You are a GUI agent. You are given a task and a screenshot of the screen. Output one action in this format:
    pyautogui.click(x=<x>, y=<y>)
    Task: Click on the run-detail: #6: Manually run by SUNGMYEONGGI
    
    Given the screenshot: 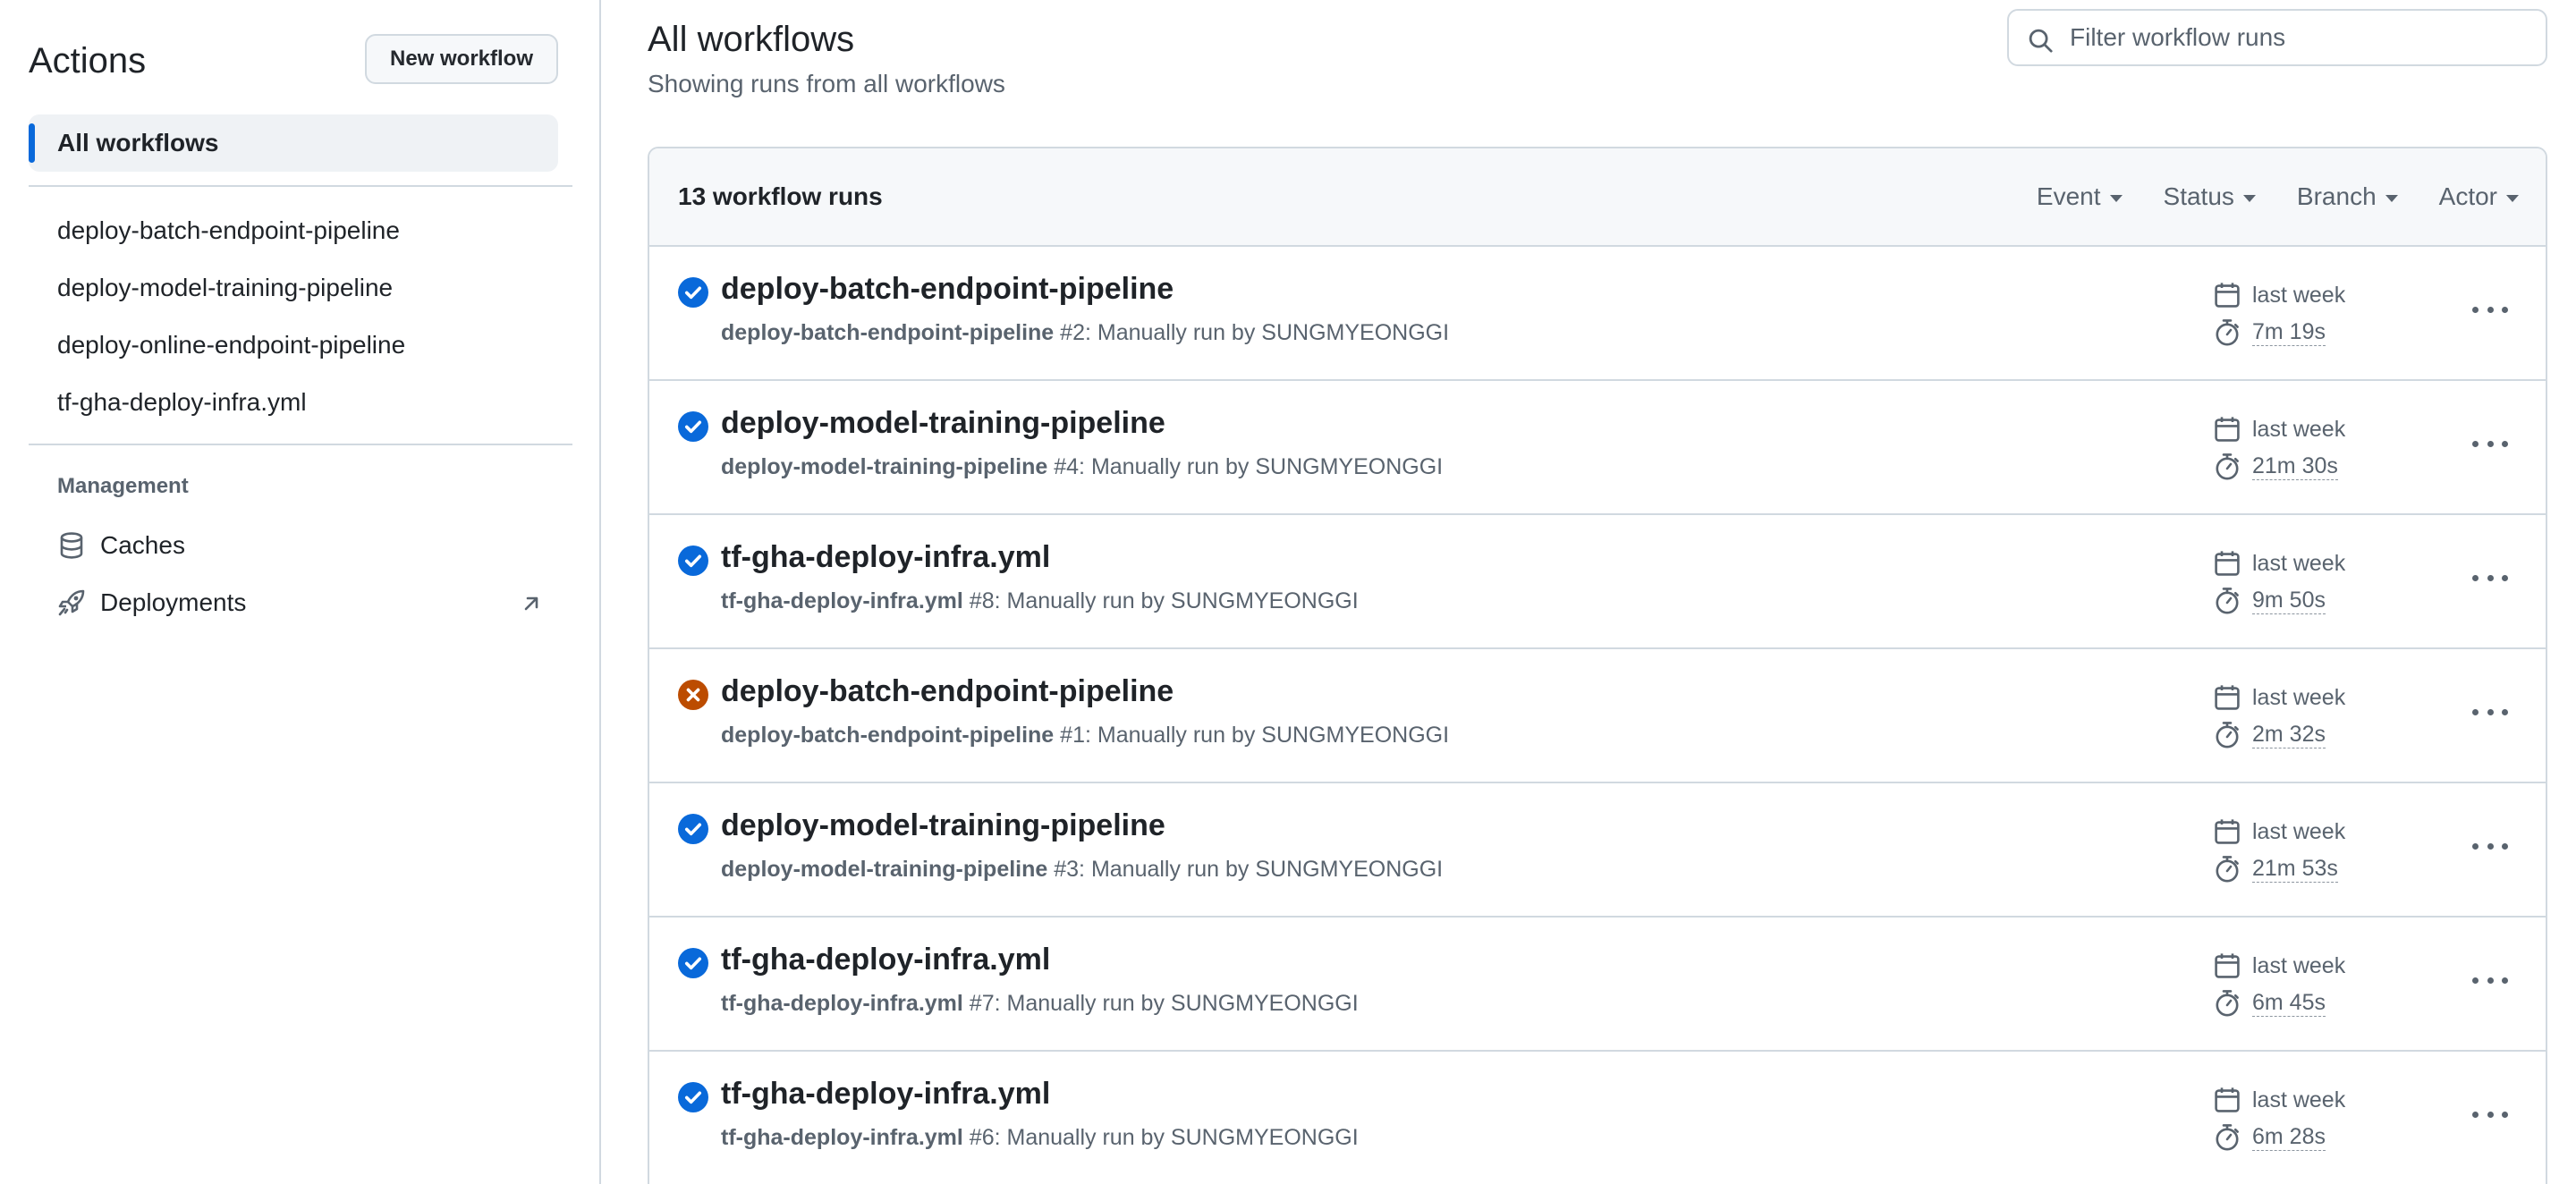 What is the action you would take?
    pyautogui.click(x=1160, y=1137)
    